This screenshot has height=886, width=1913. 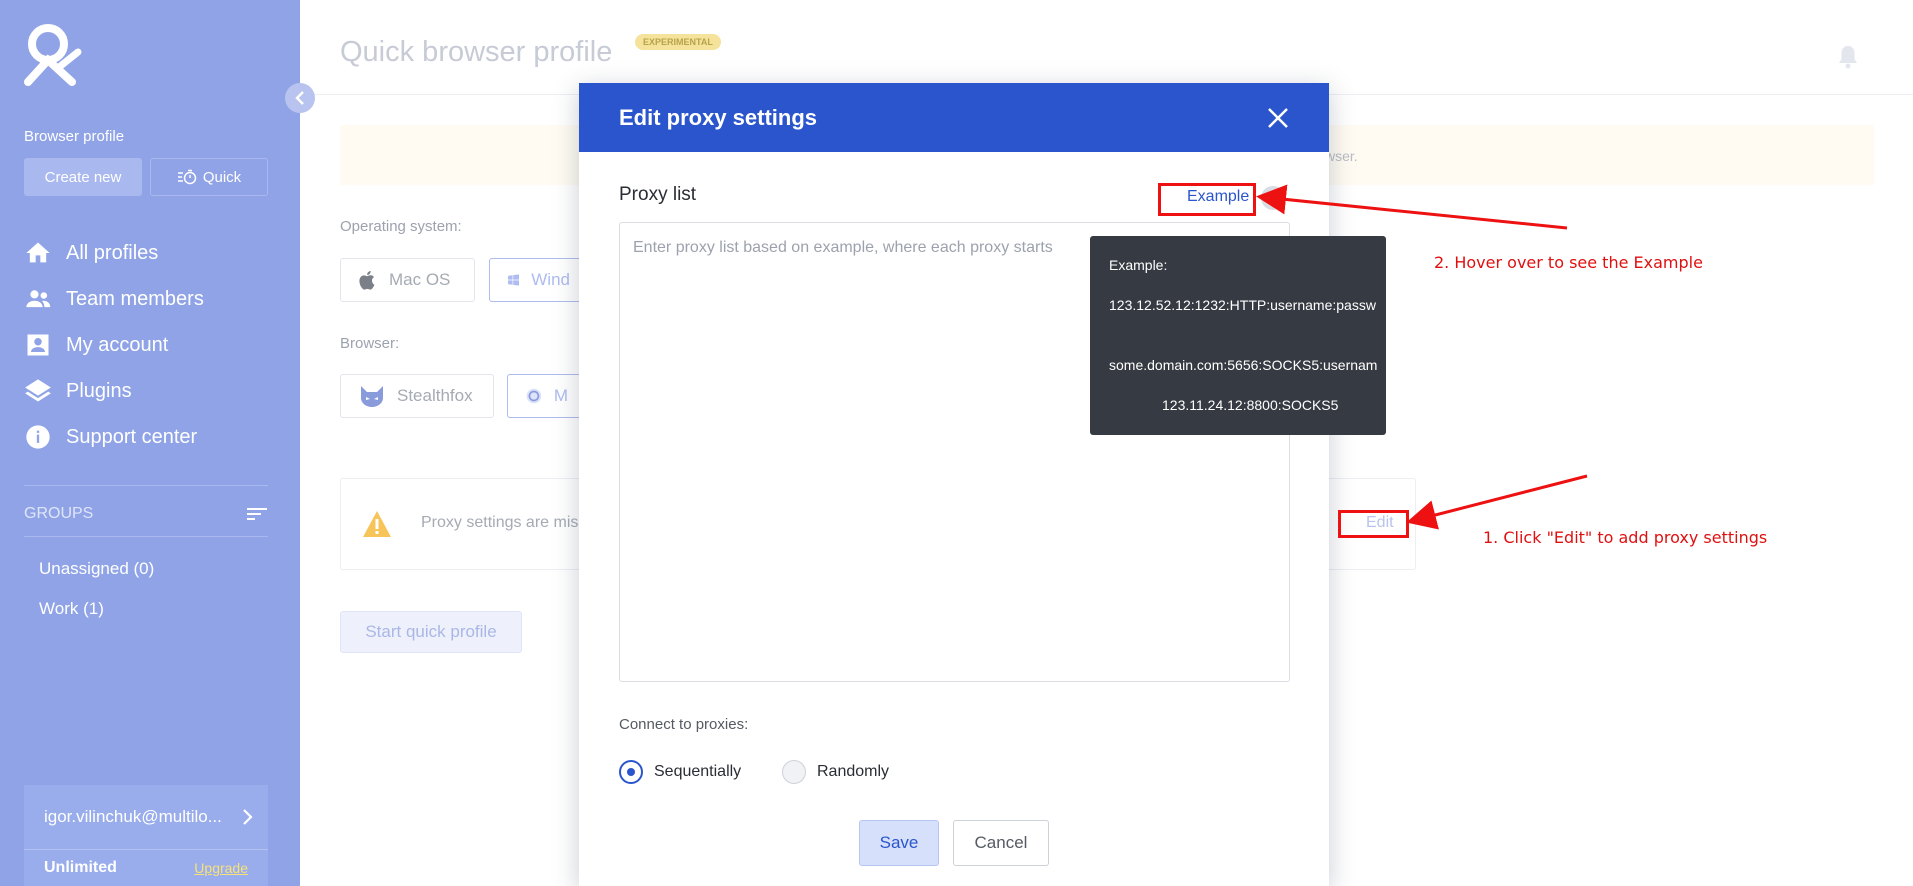 I want to click on sidebar-item-plugins: Plugins, so click(x=114, y=391).